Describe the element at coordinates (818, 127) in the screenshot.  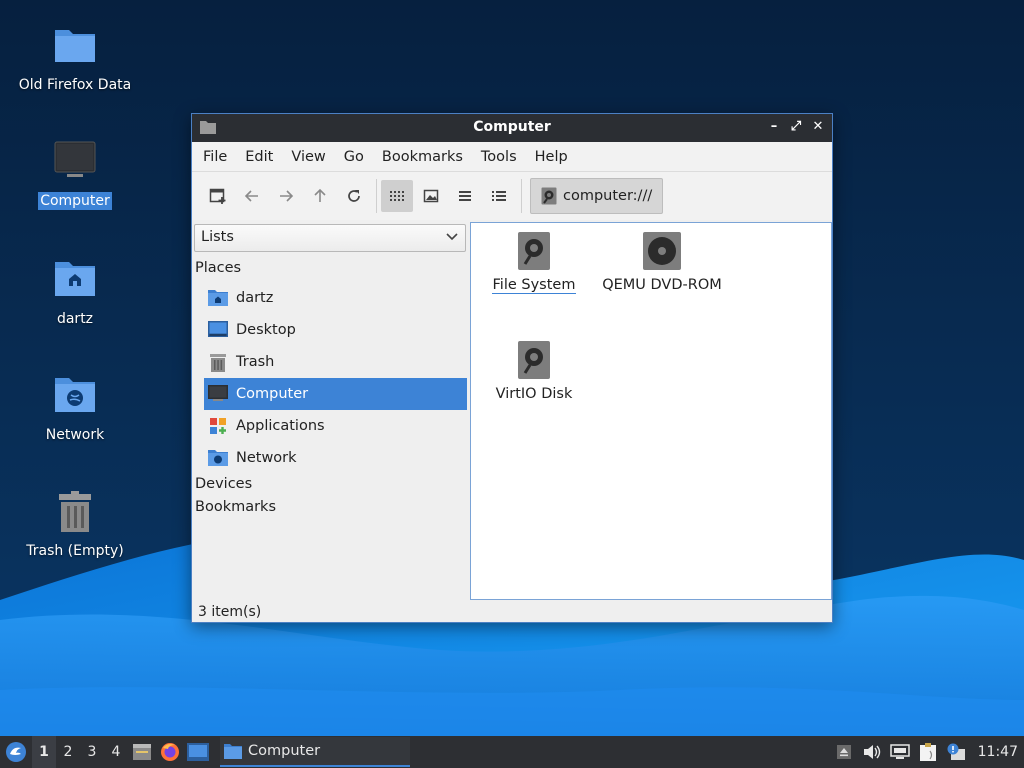
I see `close-button: ✕` at that location.